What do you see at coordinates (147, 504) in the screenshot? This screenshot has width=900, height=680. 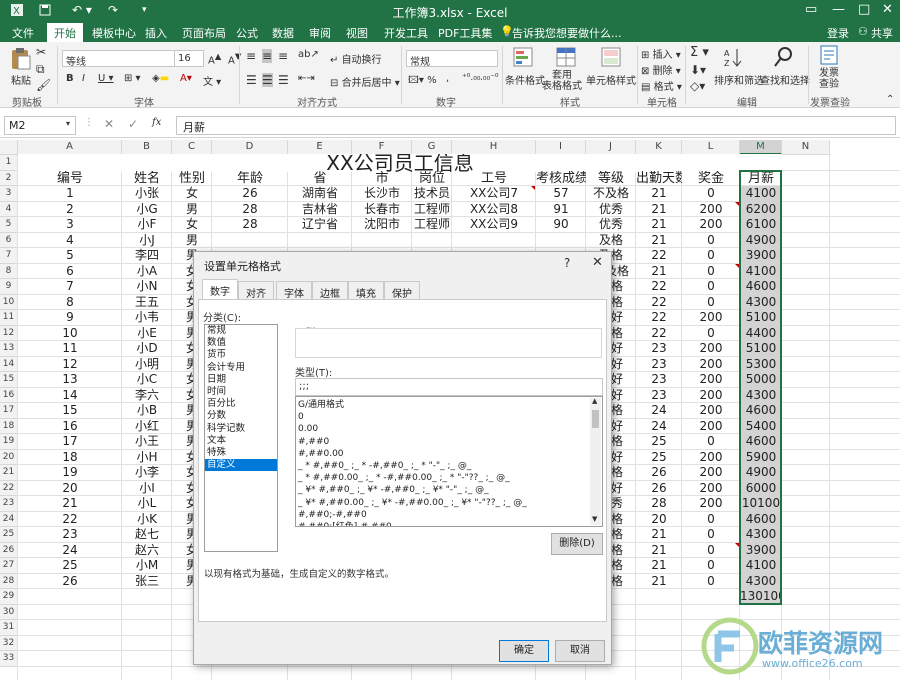 I see `data-cell: 小L` at bounding box center [147, 504].